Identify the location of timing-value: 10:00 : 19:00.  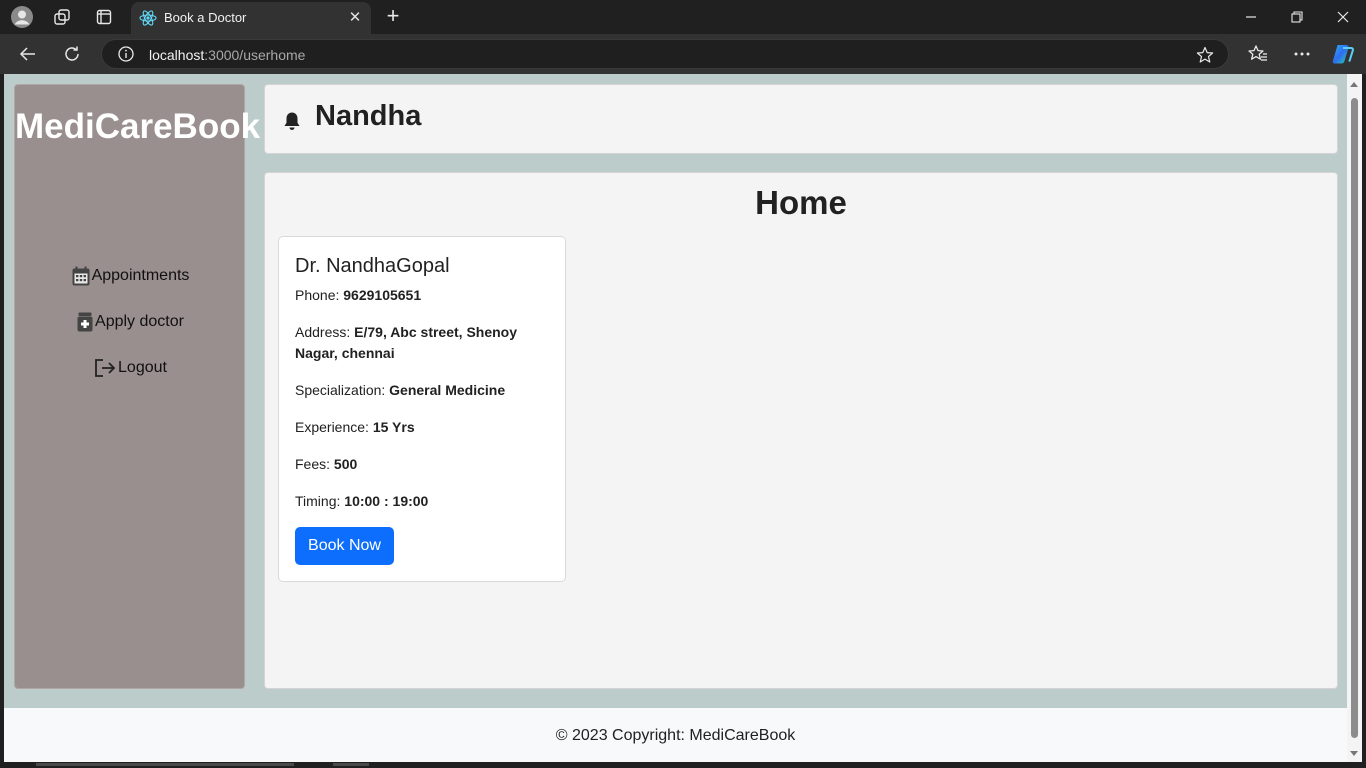
(386, 501).